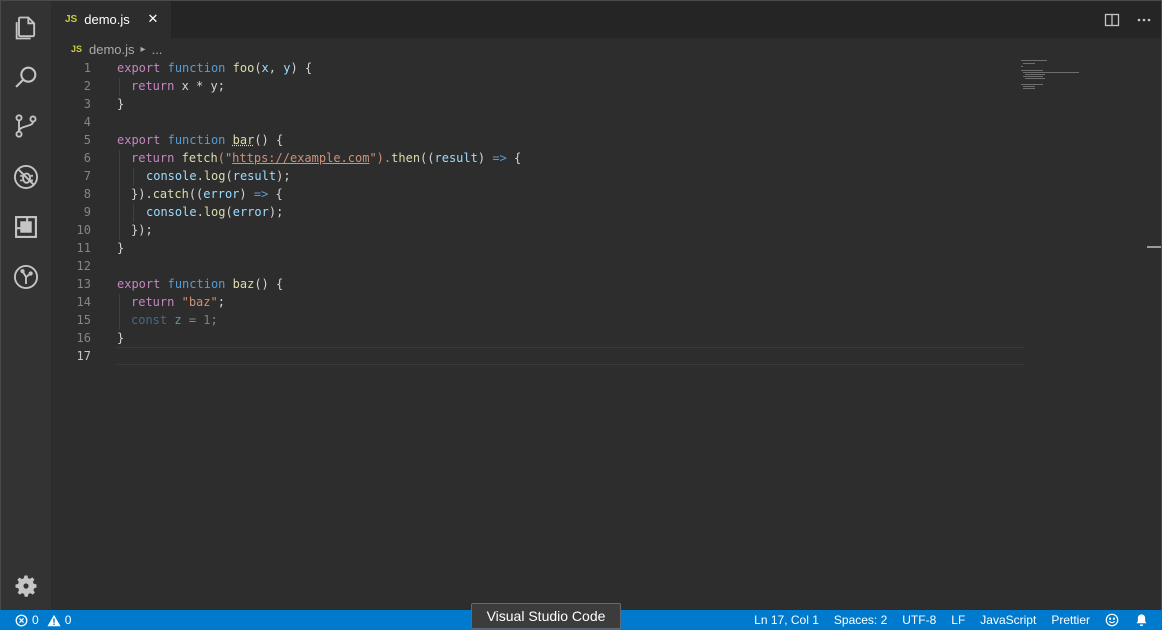 This screenshot has width=1162, height=630. Describe the element at coordinates (112, 49) in the screenshot. I see `breadcrumb-file: demo.js` at that location.